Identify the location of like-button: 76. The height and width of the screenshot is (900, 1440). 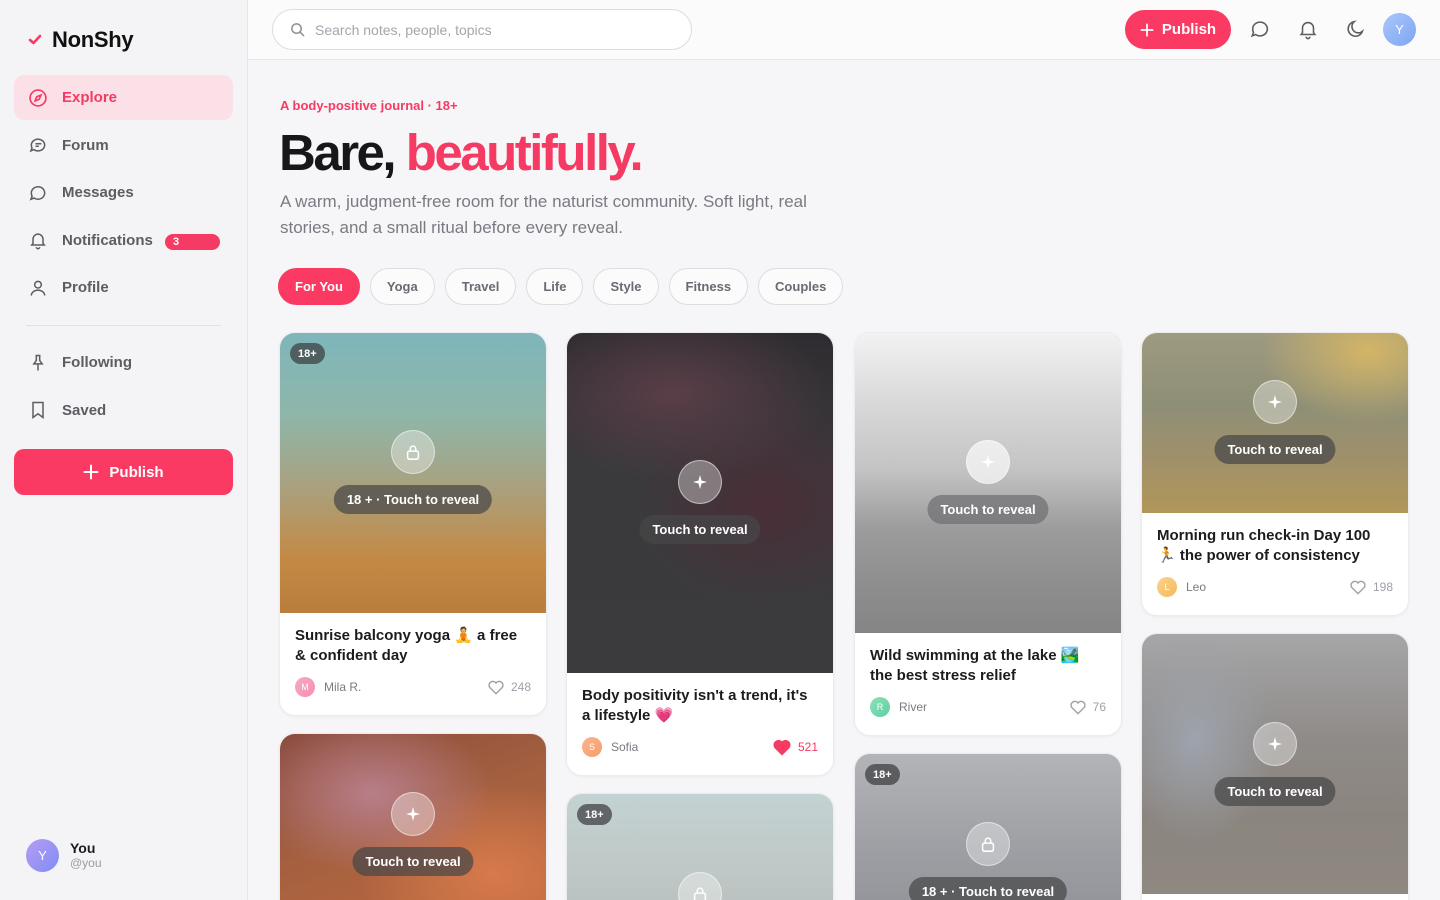
(1087, 707).